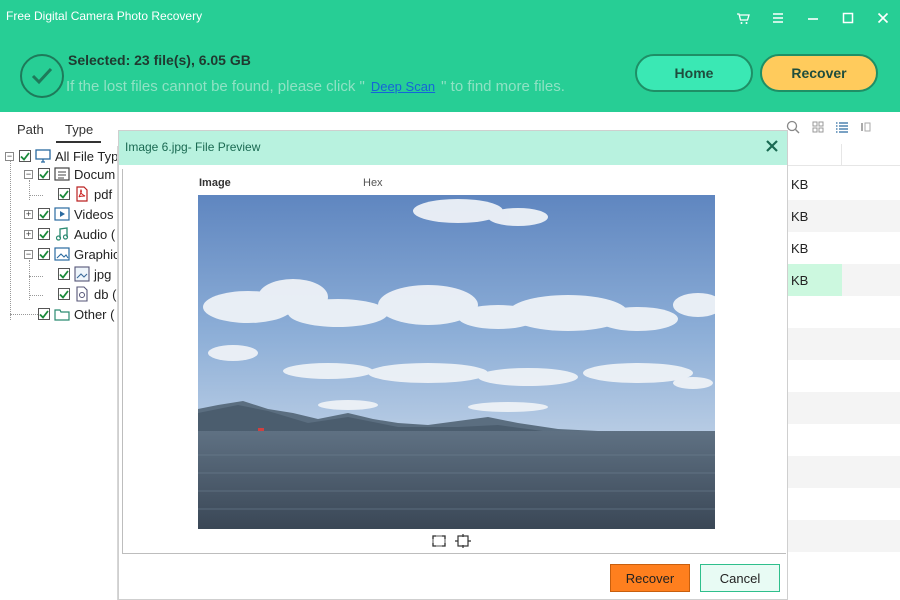 This screenshot has height=600, width=900. I want to click on image-tools, so click(451, 543).